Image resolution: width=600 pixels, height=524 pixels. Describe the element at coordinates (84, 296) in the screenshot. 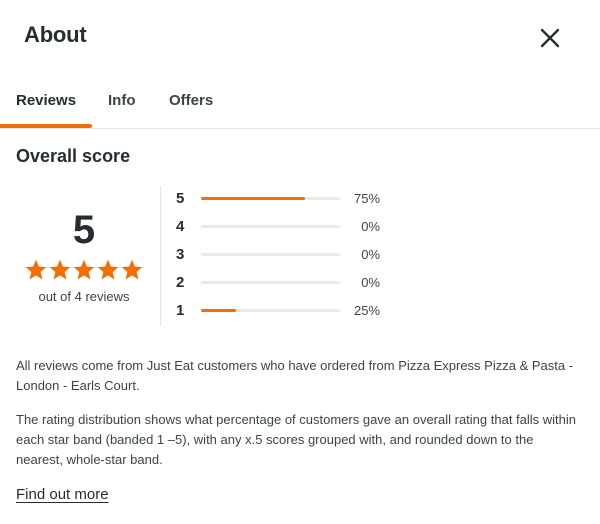

I see `review-count: out of 4 reviews` at that location.